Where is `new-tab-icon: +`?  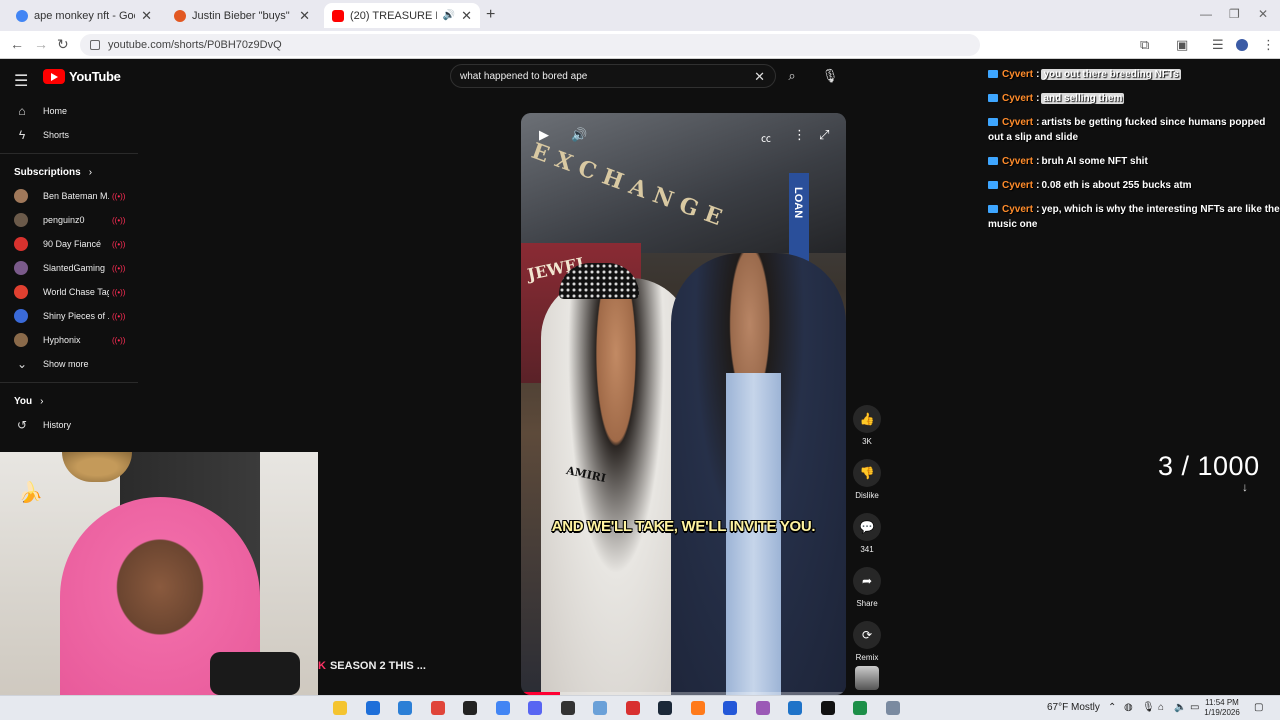 new-tab-icon: + is located at coordinates (490, 15).